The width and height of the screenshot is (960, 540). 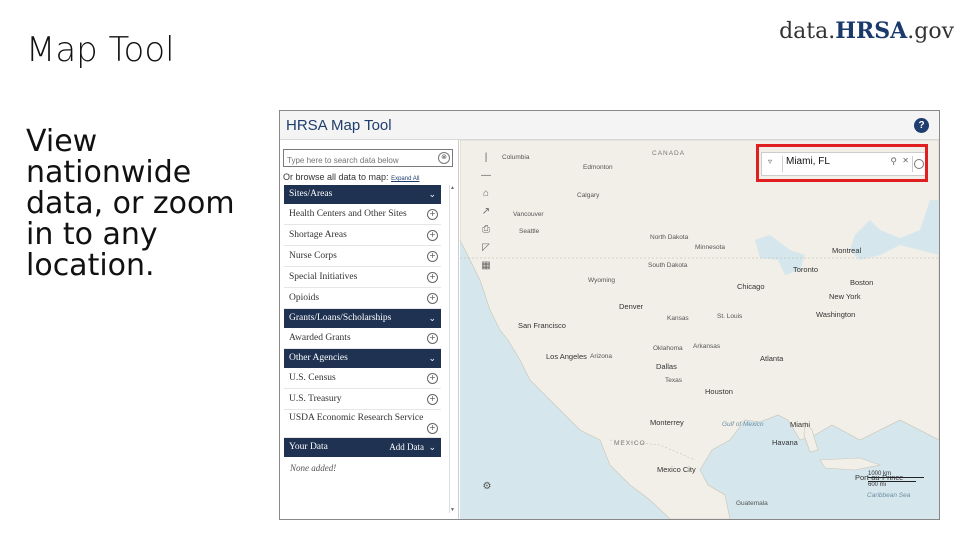 I want to click on list-item: Nurse Corps +, so click(x=362, y=256).